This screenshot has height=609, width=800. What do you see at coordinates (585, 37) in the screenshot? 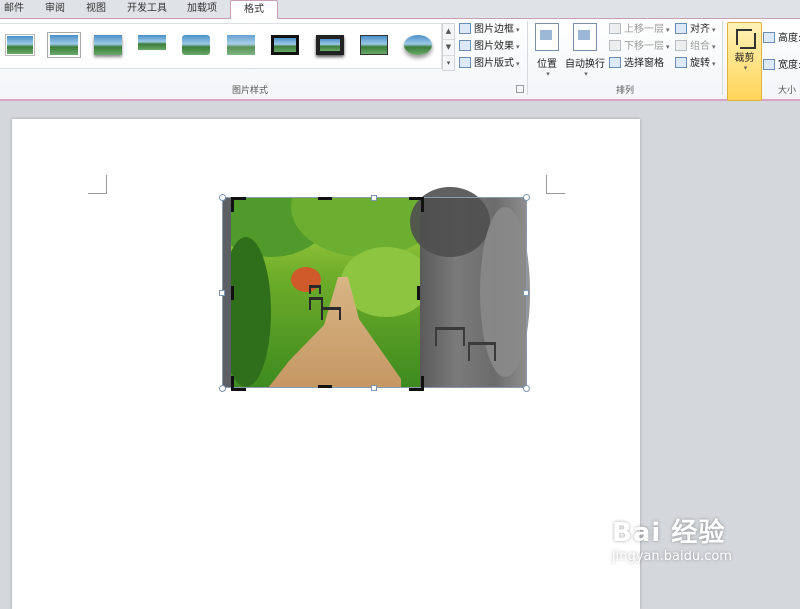
I see `wrap-text-icon` at bounding box center [585, 37].